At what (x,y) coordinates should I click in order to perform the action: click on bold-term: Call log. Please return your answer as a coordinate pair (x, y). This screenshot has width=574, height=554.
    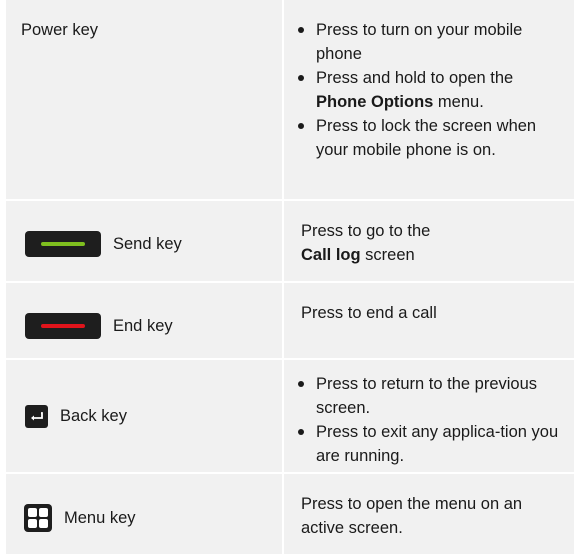
    Looking at the image, I should click on (331, 255).